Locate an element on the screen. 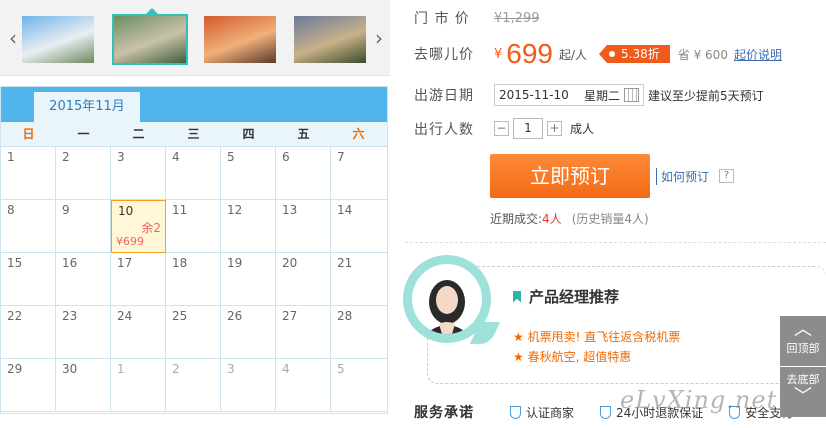 This screenshot has width=826, height=428. currency-symbol: ¥ is located at coordinates (498, 54).